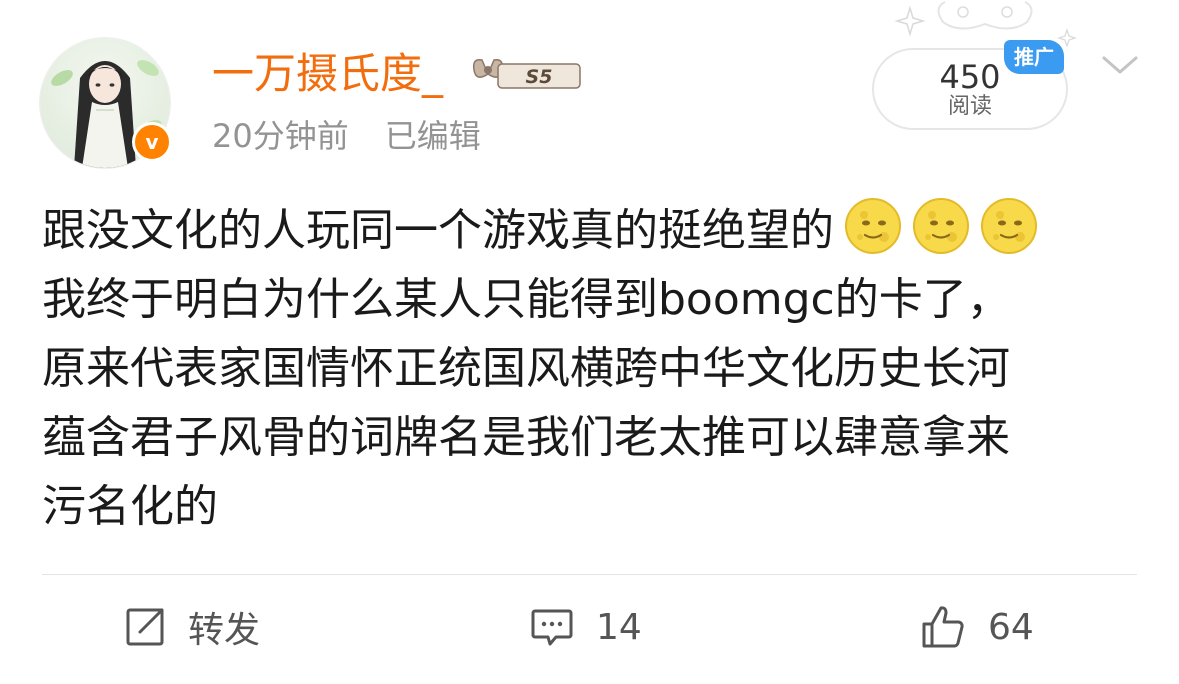 The height and width of the screenshot is (684, 1179). What do you see at coordinates (224, 630) in the screenshot?
I see `repost-label: 转发` at bounding box center [224, 630].